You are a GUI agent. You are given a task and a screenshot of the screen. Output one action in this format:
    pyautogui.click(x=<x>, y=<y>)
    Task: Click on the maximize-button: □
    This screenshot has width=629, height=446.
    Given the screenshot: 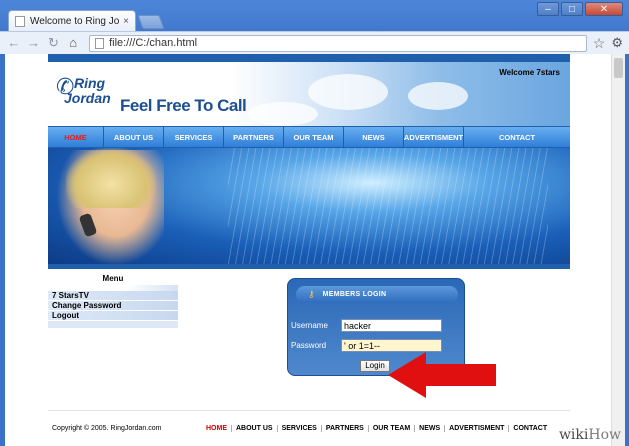 What is the action you would take?
    pyautogui.click(x=572, y=9)
    